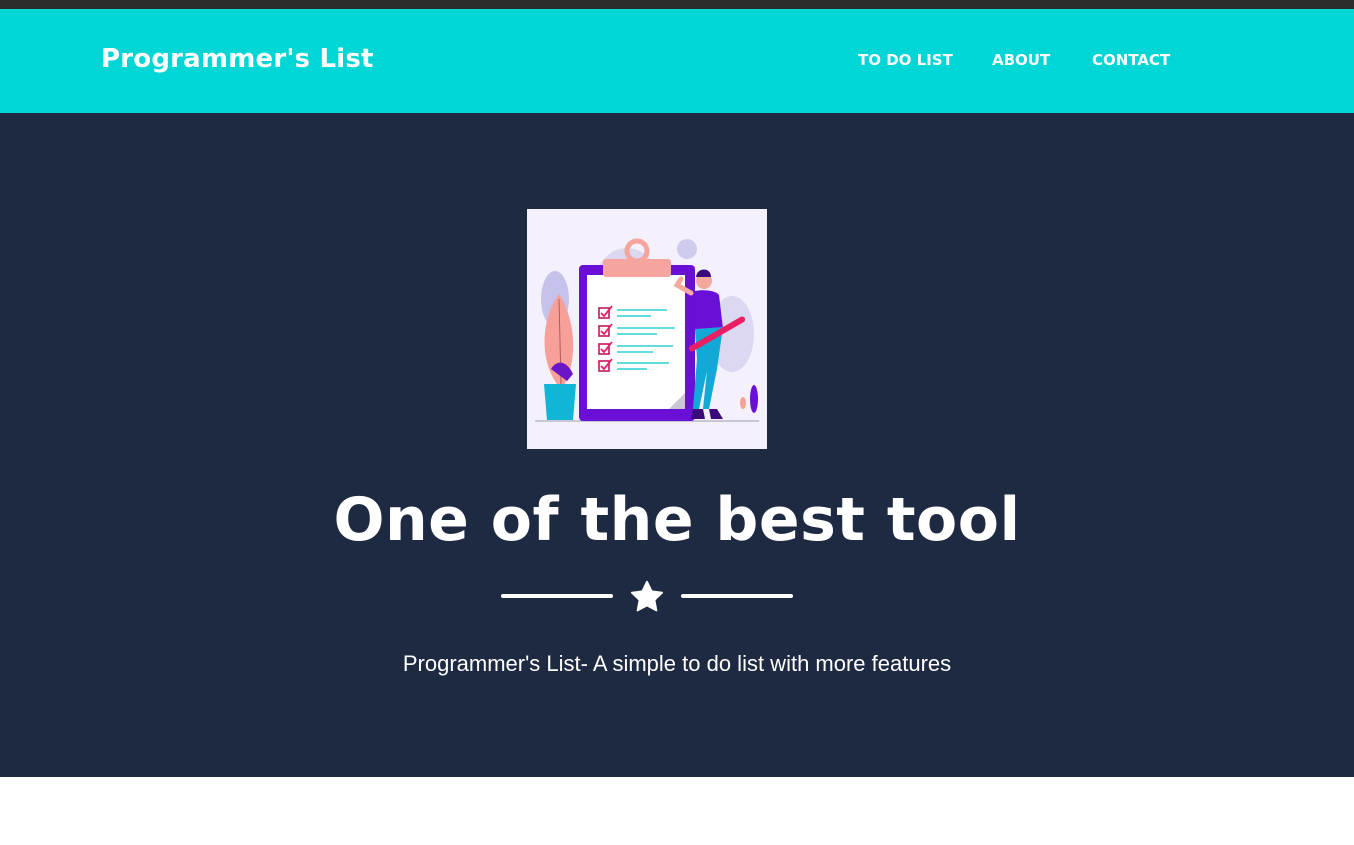 Image resolution: width=1354 pixels, height=845 pixels. What do you see at coordinates (737, 596) in the screenshot?
I see `divider-line-right` at bounding box center [737, 596].